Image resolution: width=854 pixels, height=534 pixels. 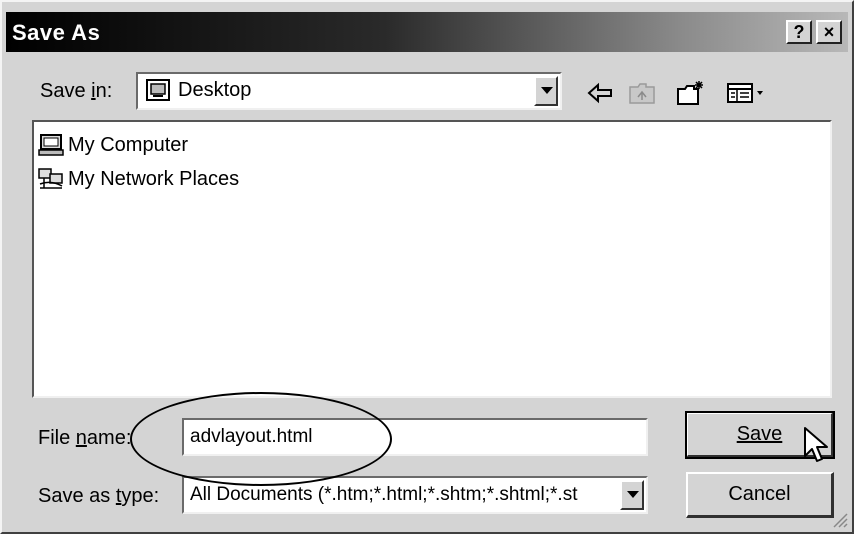 I want to click on file-name-value: advlayout.html, so click(x=251, y=436).